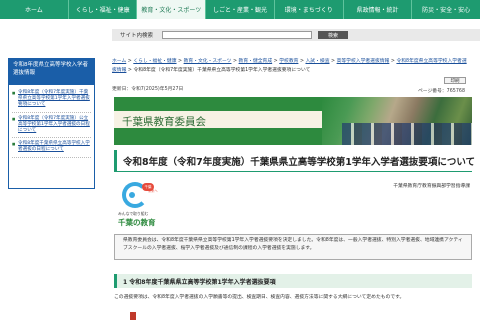  What do you see at coordinates (455, 80) in the screenshot?
I see `print-button: 印刷` at bounding box center [455, 80].